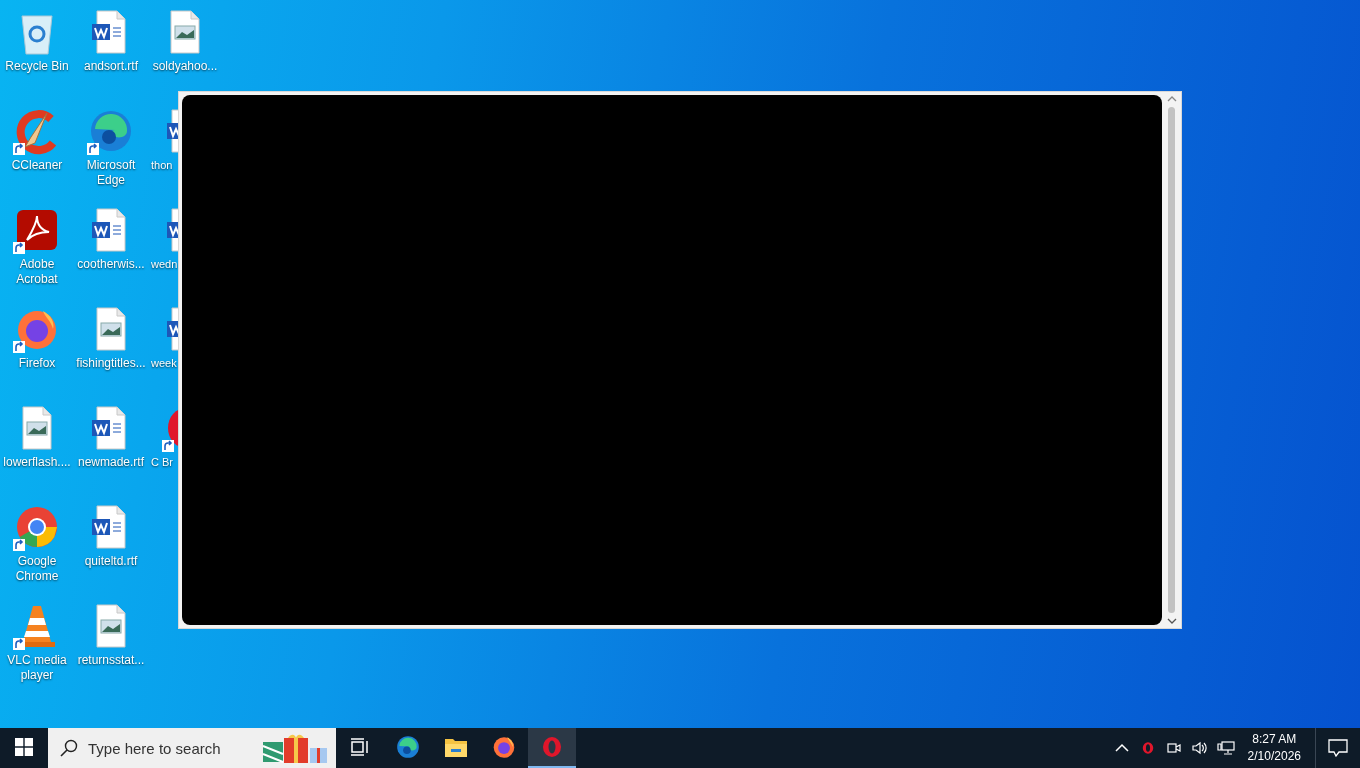 The height and width of the screenshot is (768, 1360). I want to click on edge-icon, so click(408, 747).